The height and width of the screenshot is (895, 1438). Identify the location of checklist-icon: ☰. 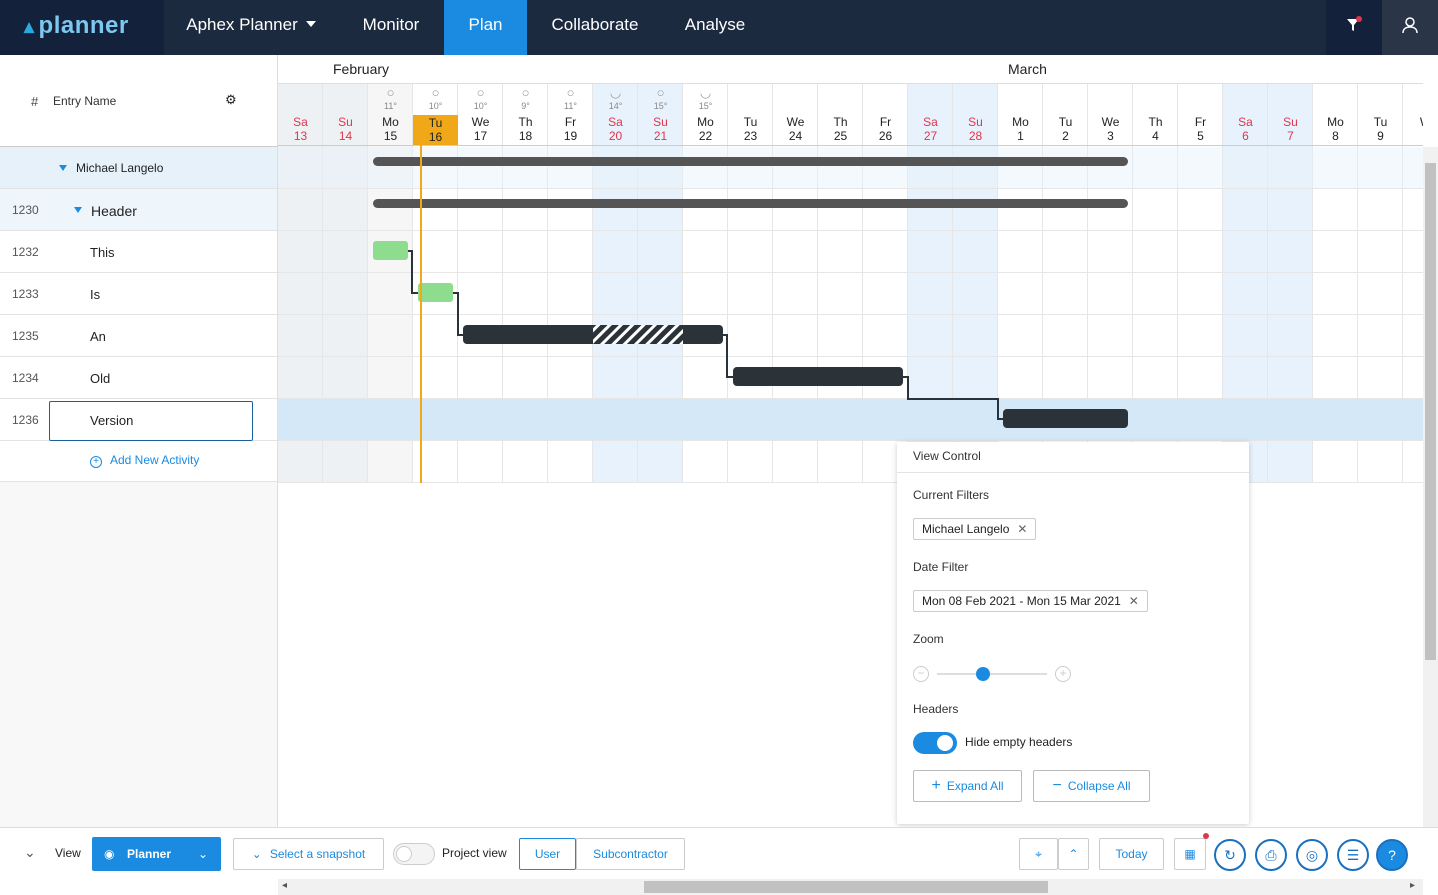
(1353, 855).